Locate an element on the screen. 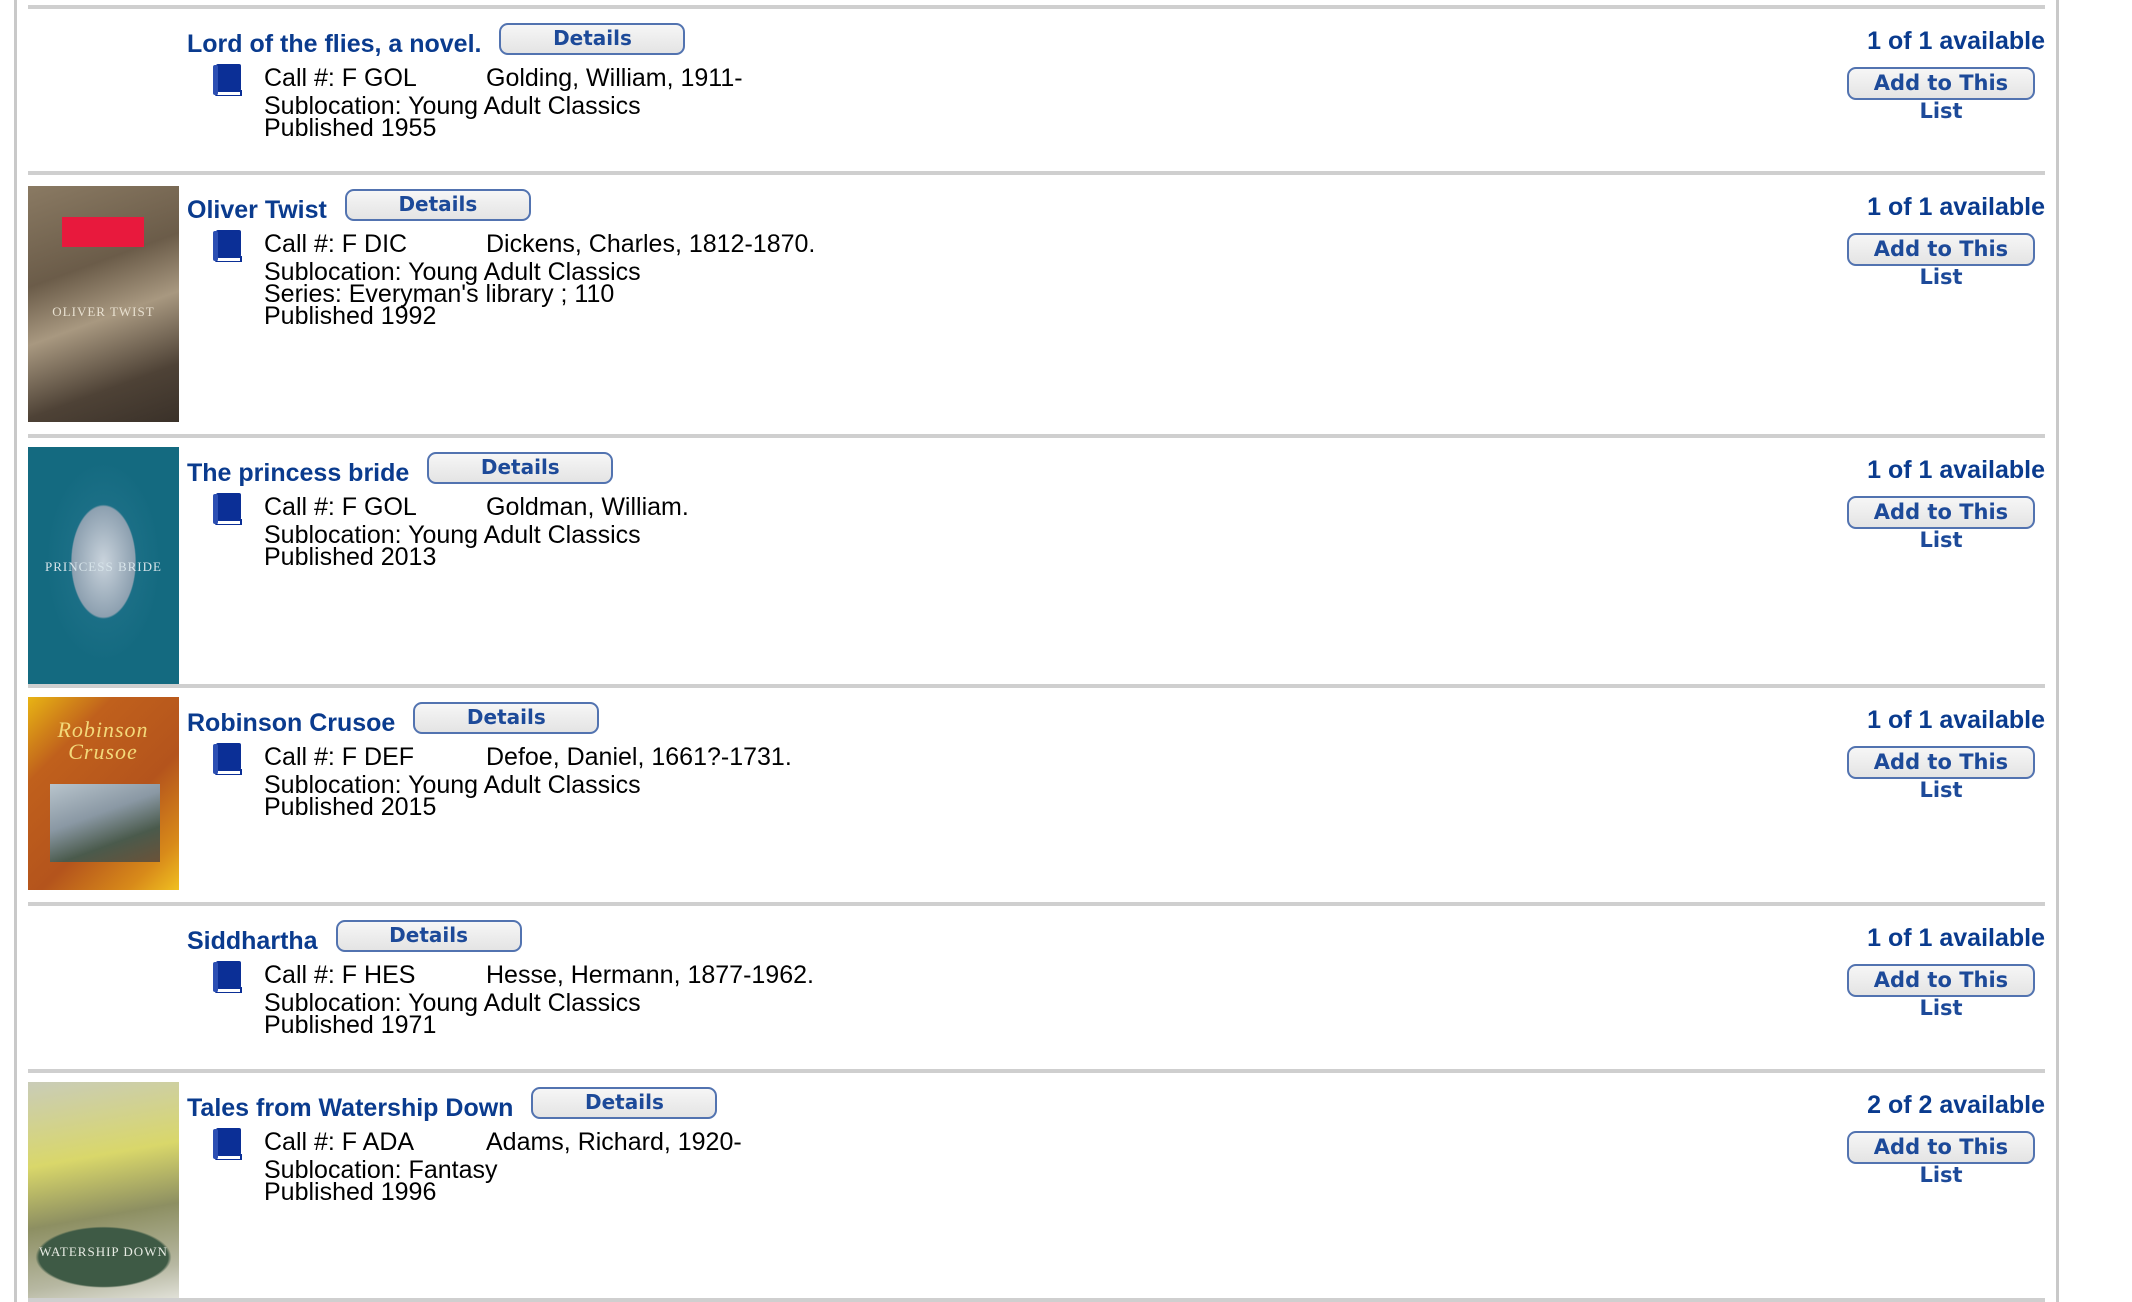 The image size is (2132, 1302). call-number-line: Call #: F ADA Adams, Richard, 1920- is located at coordinates (503, 1142).